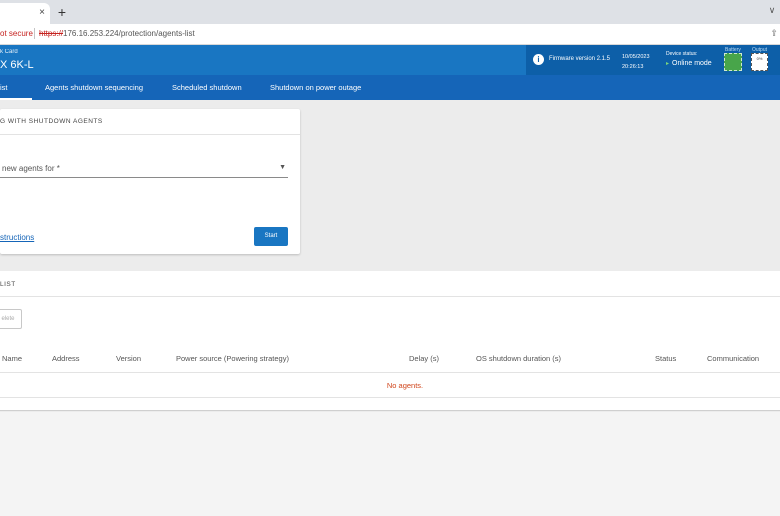 The width and height of the screenshot is (780, 516). What do you see at coordinates (12, 358) in the screenshot?
I see `column-header-name: Name` at bounding box center [12, 358].